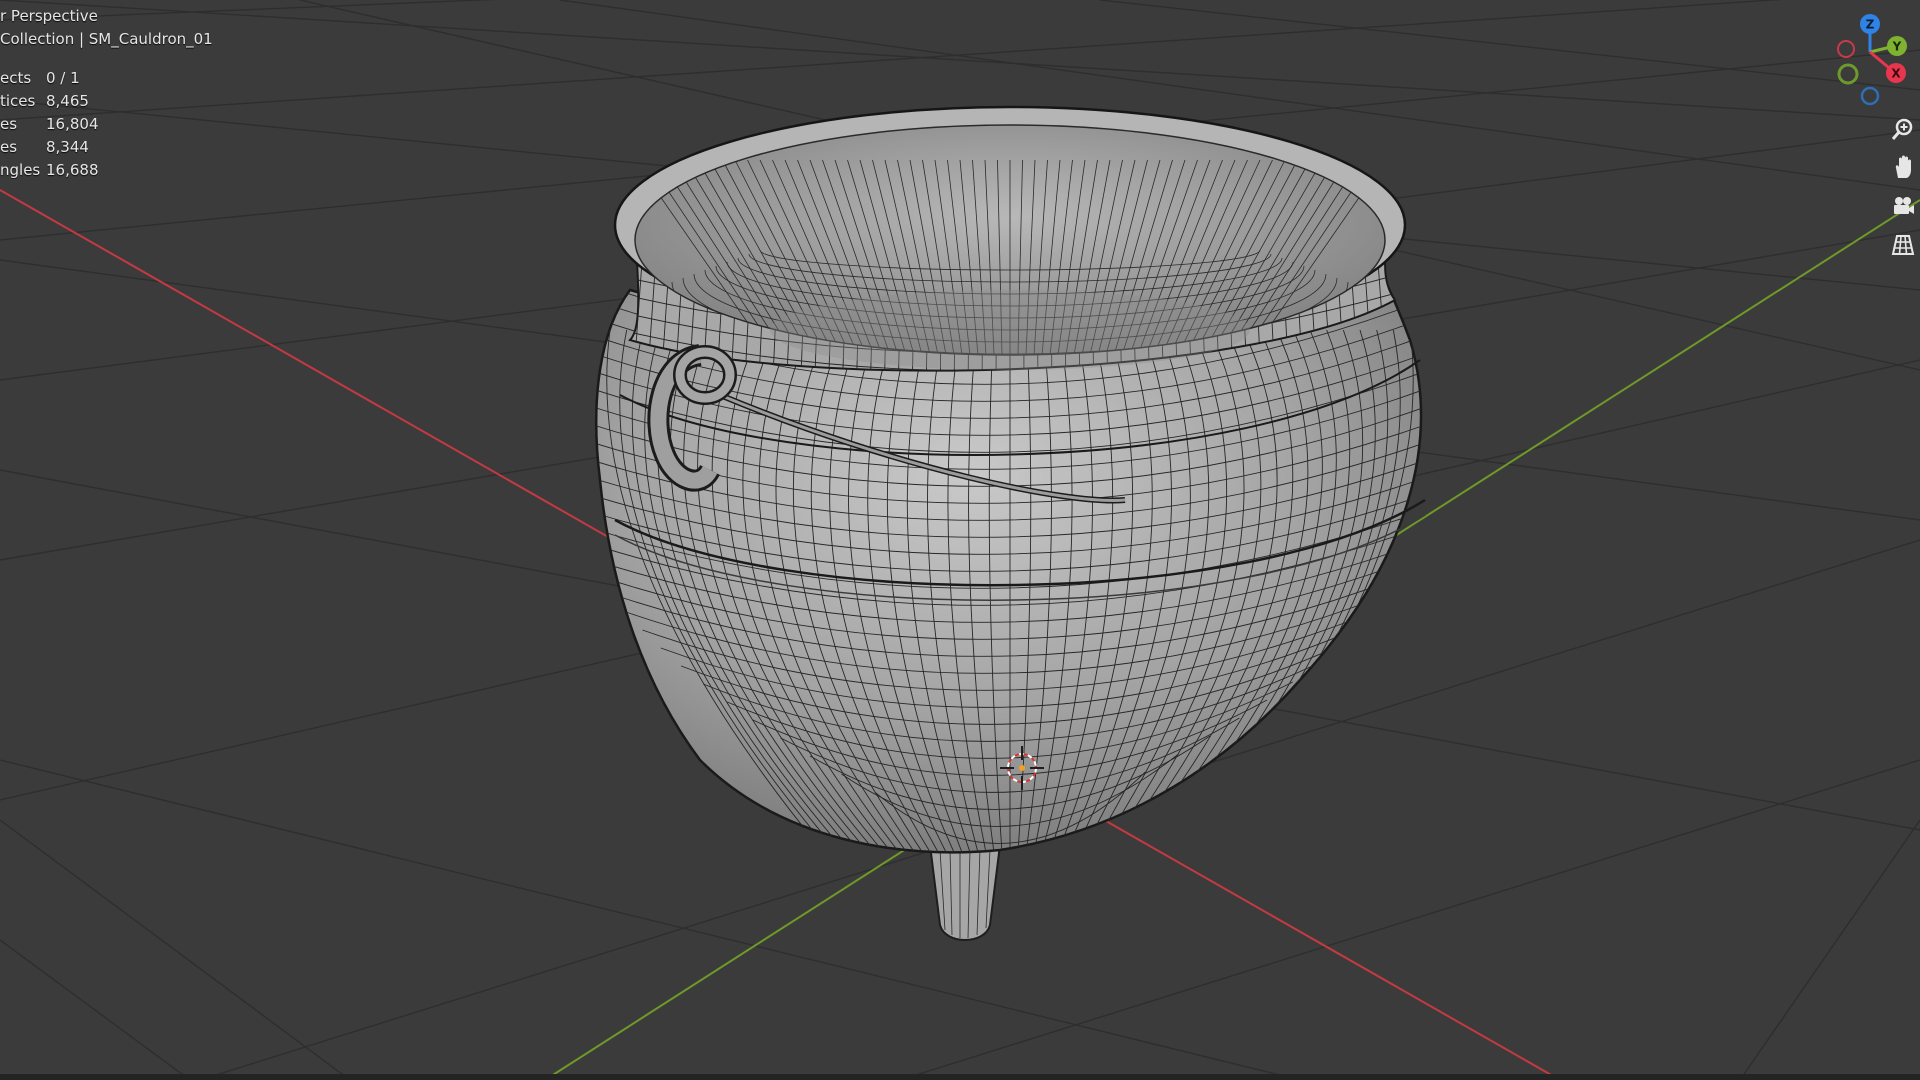  What do you see at coordinates (72, 169) in the screenshot?
I see `stat-value: 16,688` at bounding box center [72, 169].